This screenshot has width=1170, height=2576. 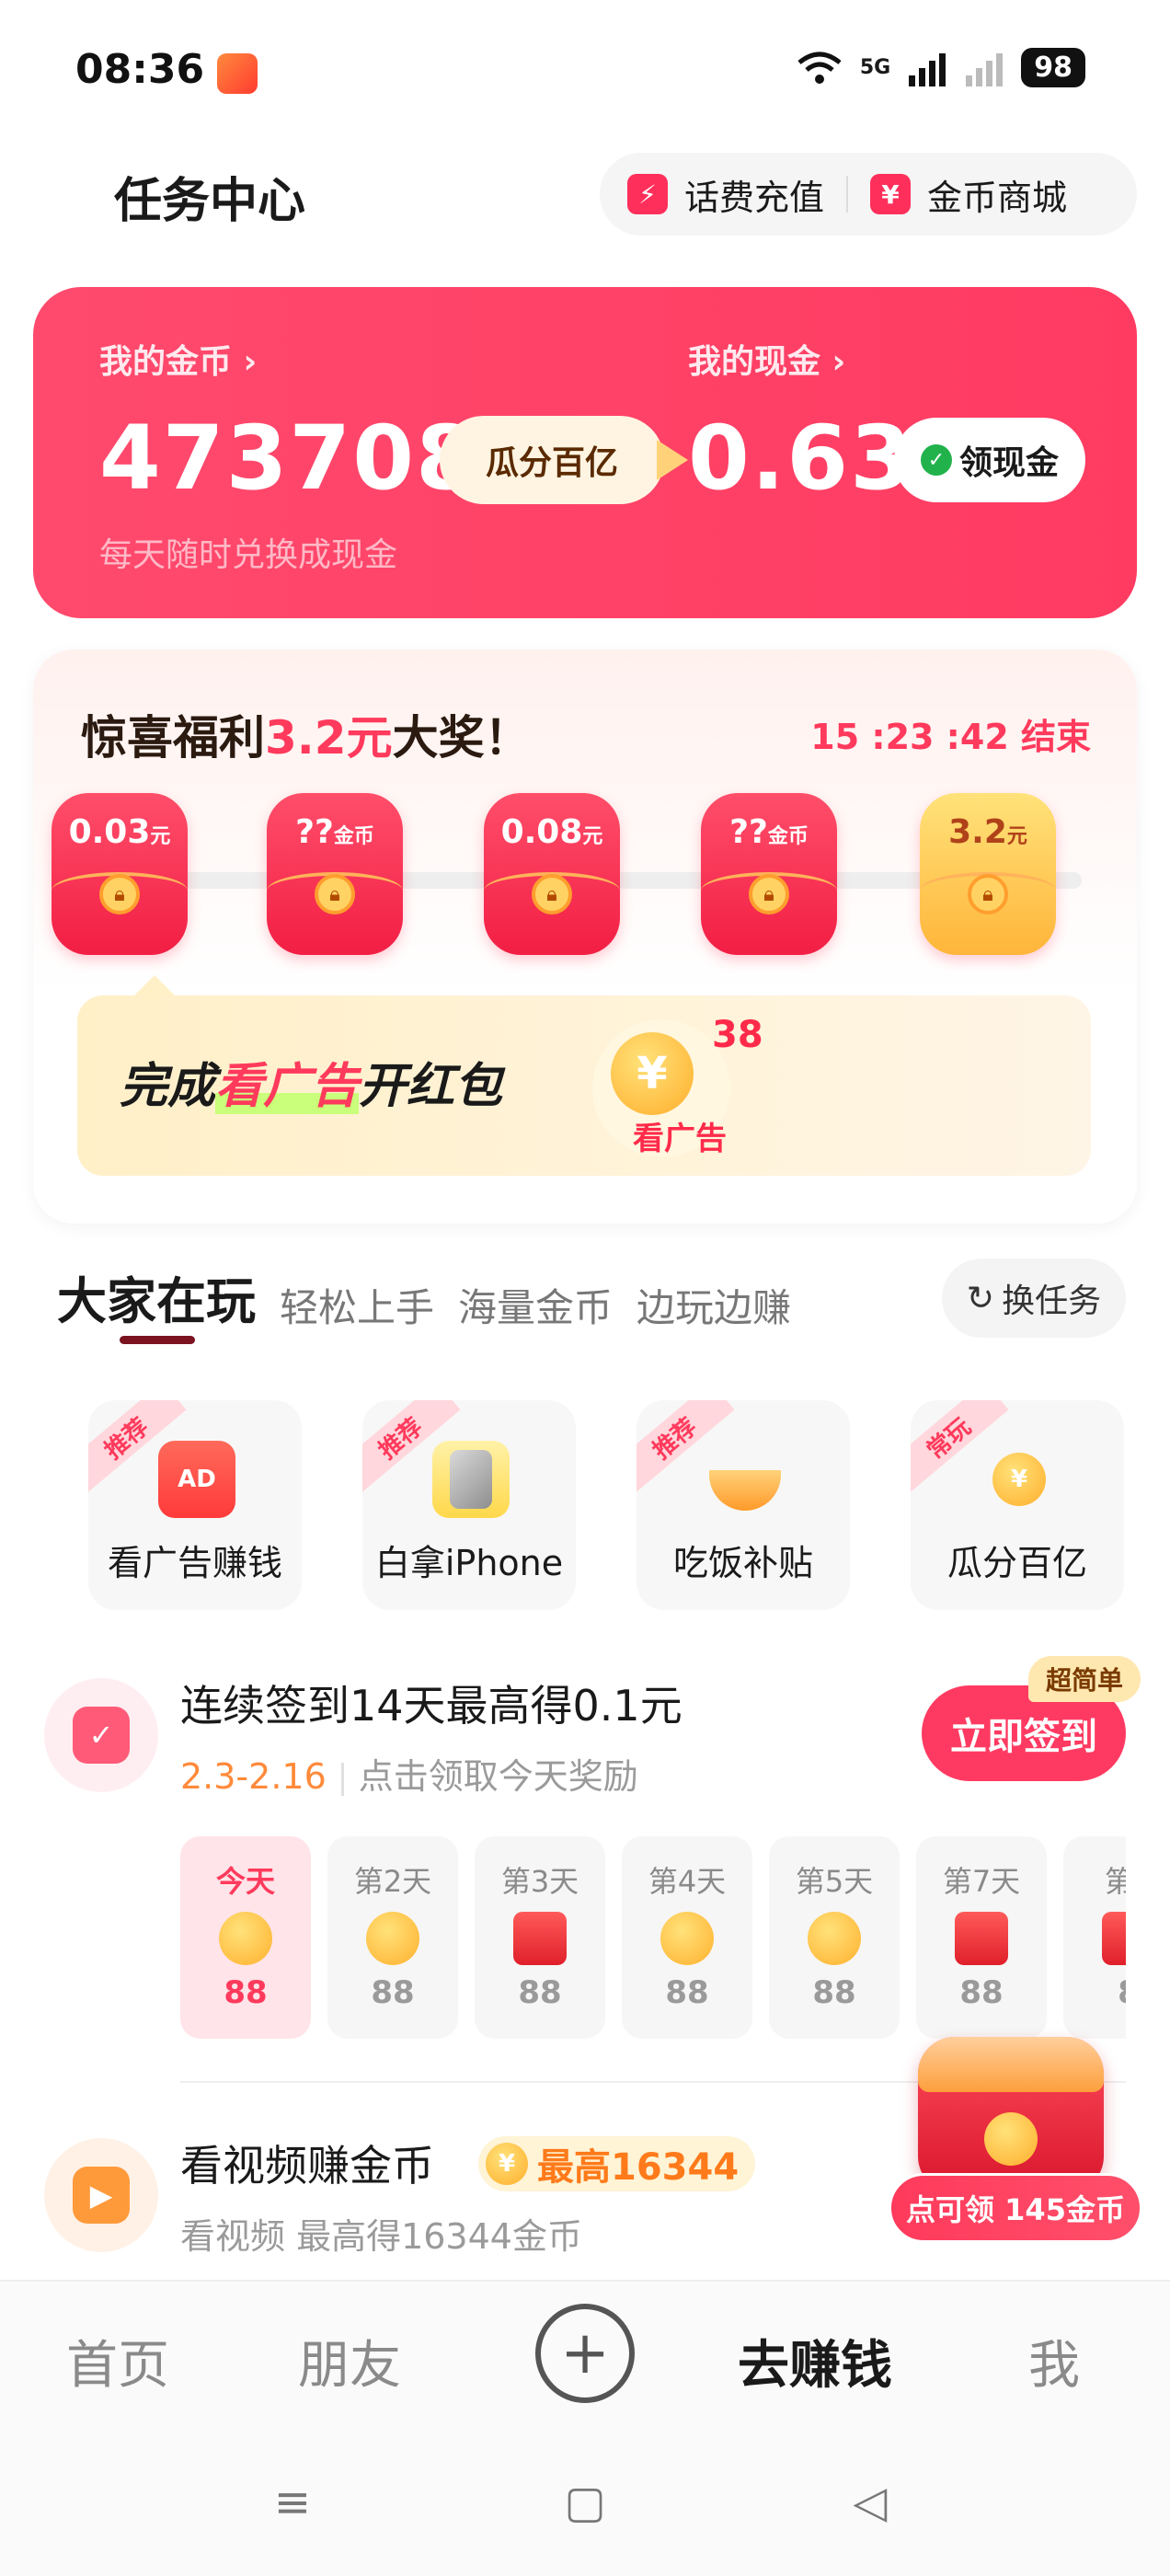 I want to click on entry-share-billions: 常玩 ¥ 瓜分百亿, so click(x=1017, y=1505).